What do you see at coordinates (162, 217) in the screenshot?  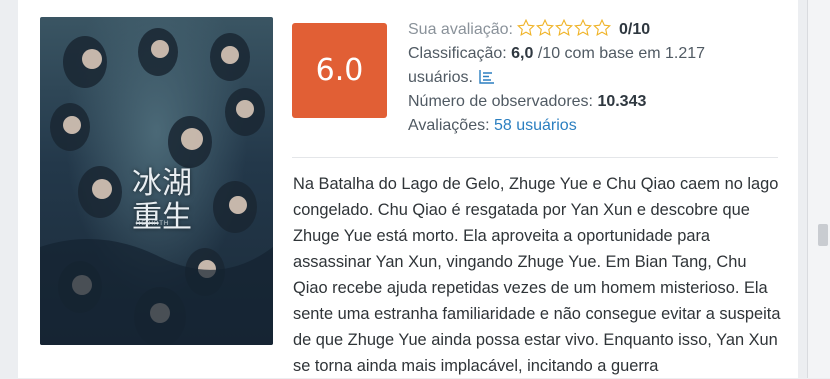 I see `poster-title-line2: 重生` at bounding box center [162, 217].